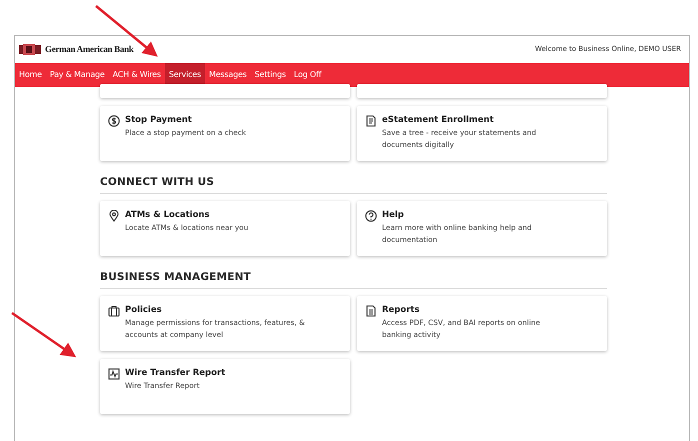 This screenshot has width=698, height=441. Describe the element at coordinates (77, 75) in the screenshot. I see `nav-tab: Pay & Manage` at that location.